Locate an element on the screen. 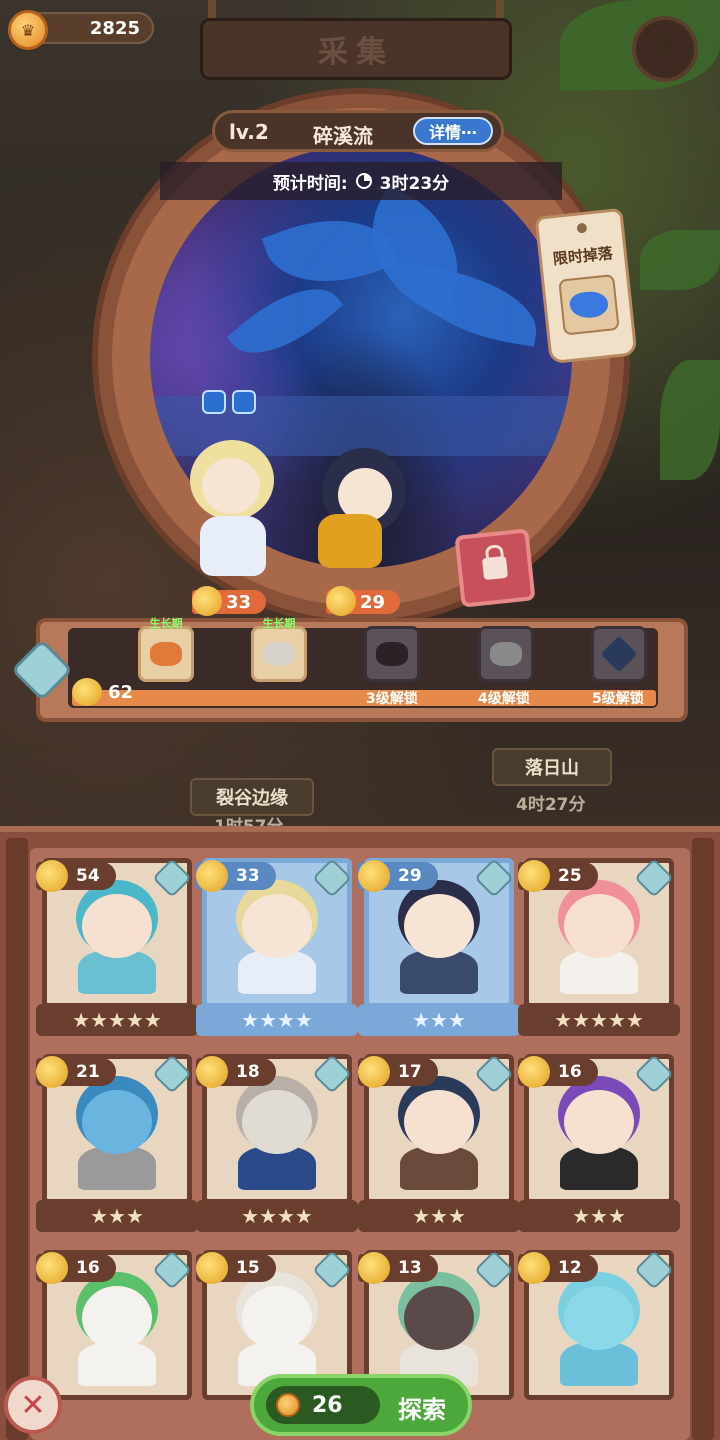  character-power: 15 is located at coordinates (236, 1268).